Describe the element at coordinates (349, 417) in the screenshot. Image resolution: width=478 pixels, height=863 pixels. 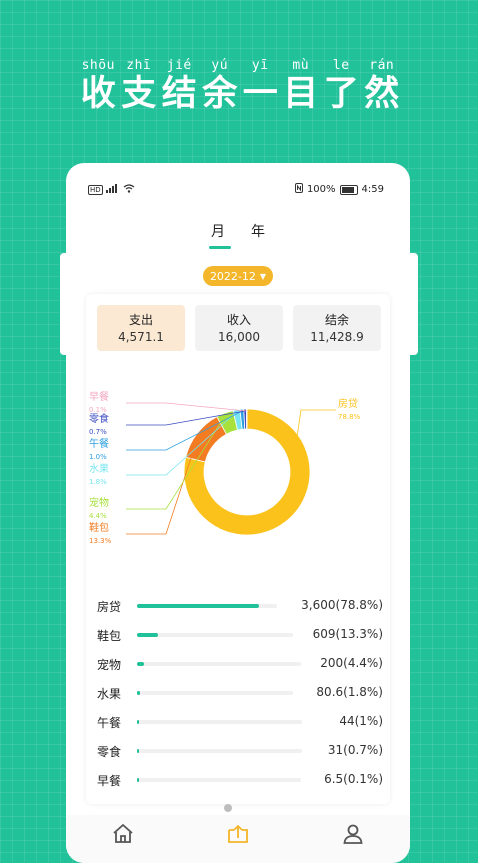
I see `donut-percent-label: 78.8%` at that location.